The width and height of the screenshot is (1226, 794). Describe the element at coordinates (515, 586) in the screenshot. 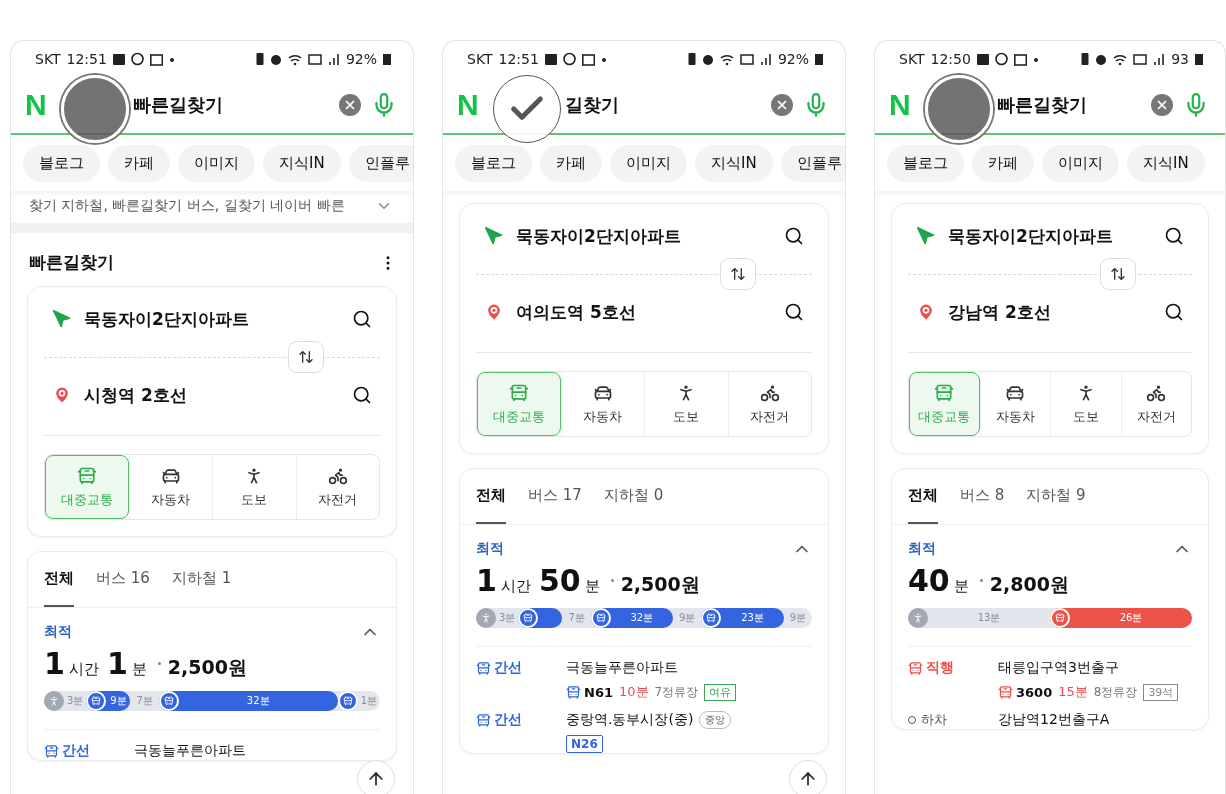

I see `duration-unit: 시간` at that location.